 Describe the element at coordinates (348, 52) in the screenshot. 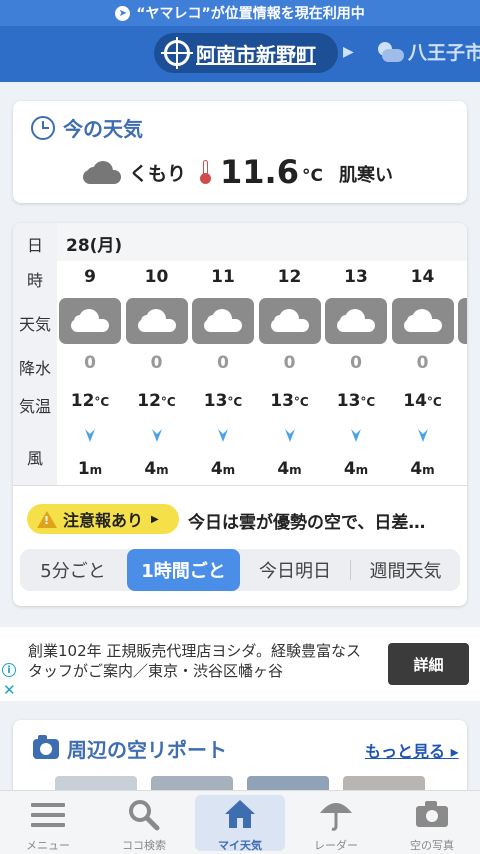

I see `chevron-right-icon: ▶` at that location.